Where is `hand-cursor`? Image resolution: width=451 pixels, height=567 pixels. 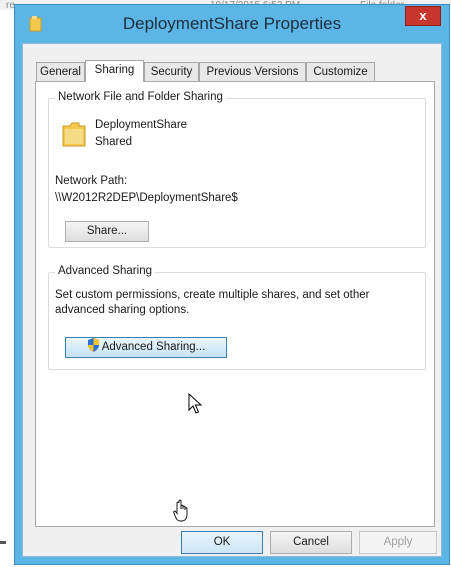 hand-cursor is located at coordinates (180, 510).